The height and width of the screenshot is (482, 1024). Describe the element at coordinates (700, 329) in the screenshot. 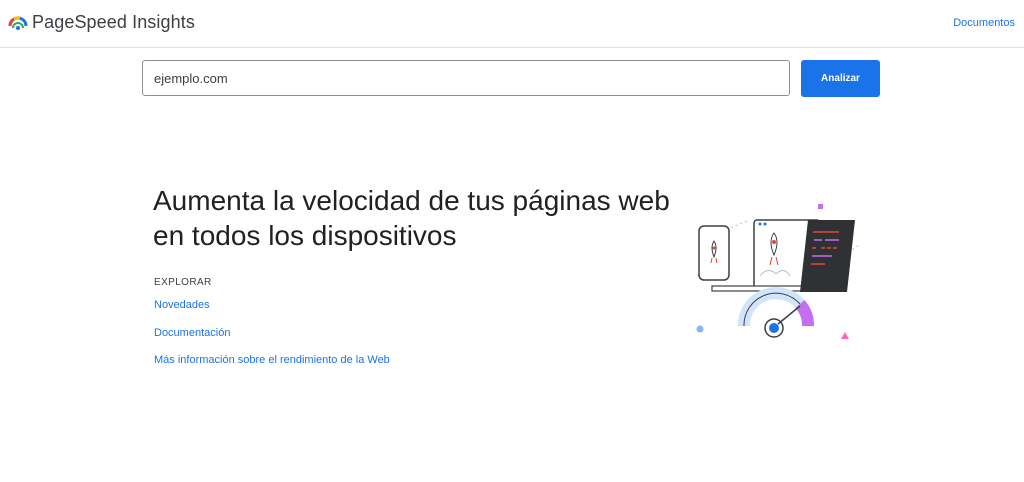

I see `circle-decoration` at that location.